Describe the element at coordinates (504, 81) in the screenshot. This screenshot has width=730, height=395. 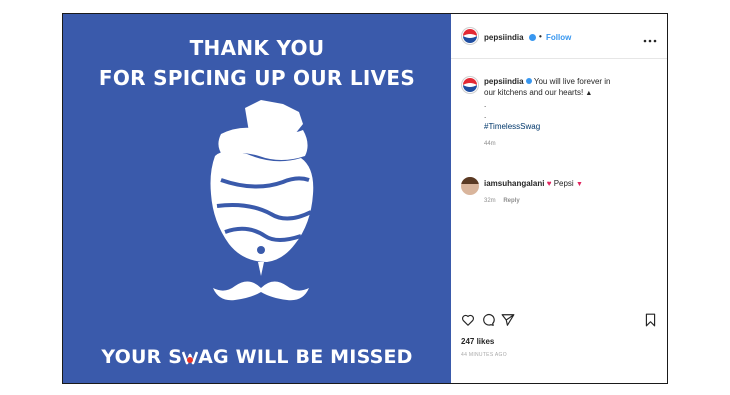
I see `caption-username: pepsiindia` at that location.